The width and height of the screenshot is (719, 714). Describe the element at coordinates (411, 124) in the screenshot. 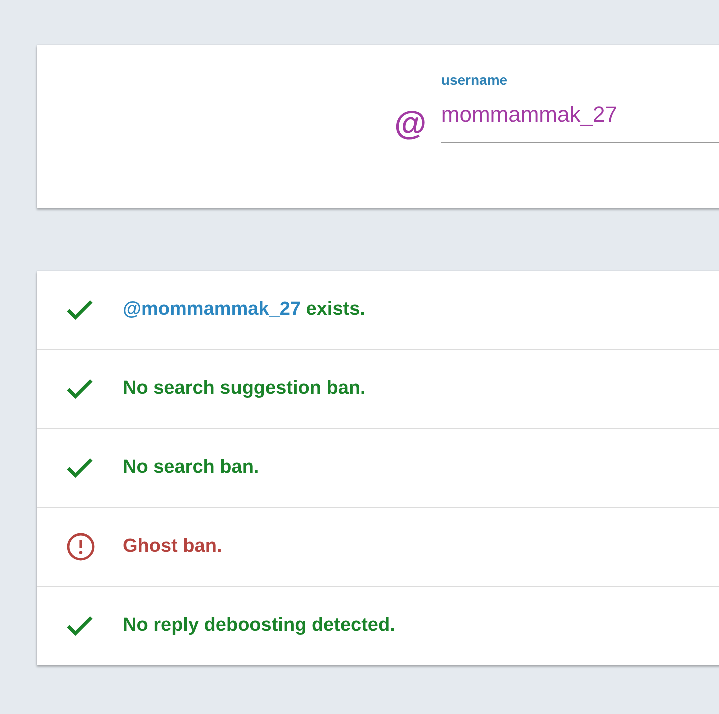

I see `at-sign-prefix: @` at that location.